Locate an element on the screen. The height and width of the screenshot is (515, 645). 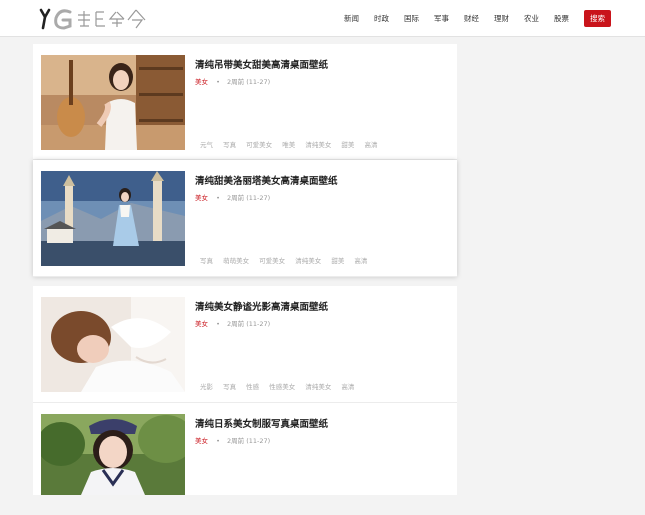
search-button: 搜索 is located at coordinates (597, 18).